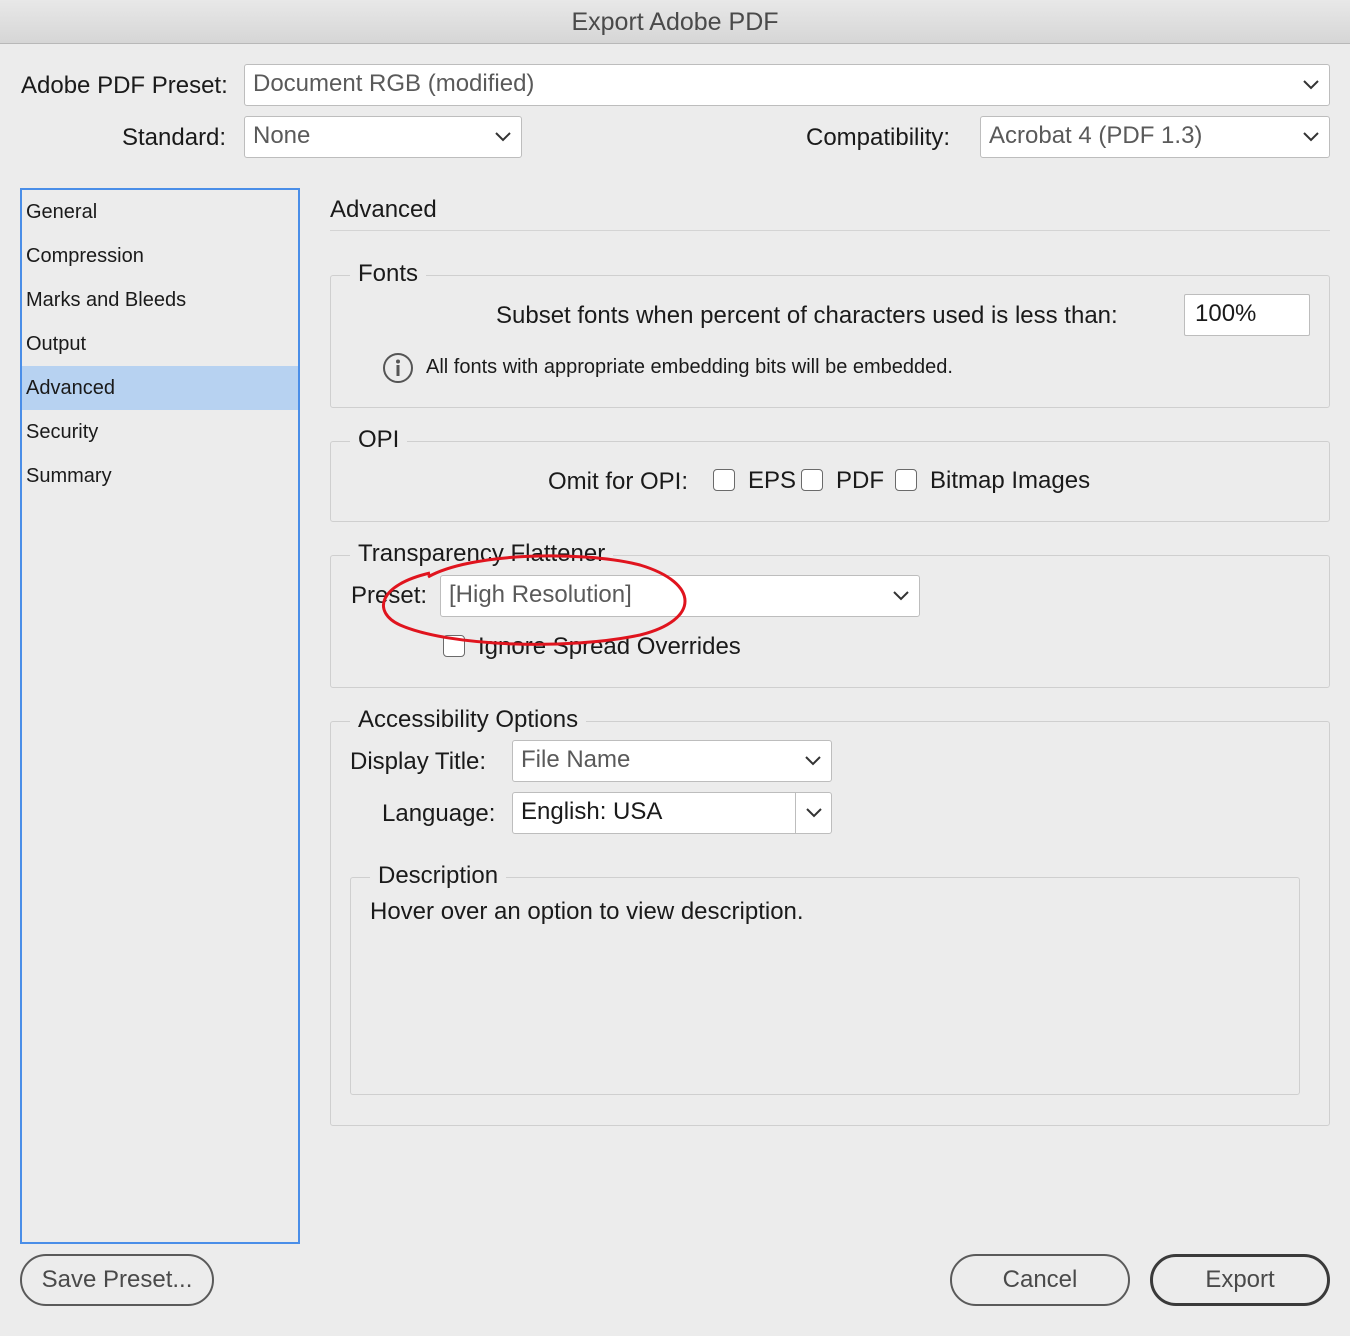 This screenshot has height=1336, width=1350. What do you see at coordinates (906, 480) in the screenshot?
I see `bitmap-images-checkbox` at bounding box center [906, 480].